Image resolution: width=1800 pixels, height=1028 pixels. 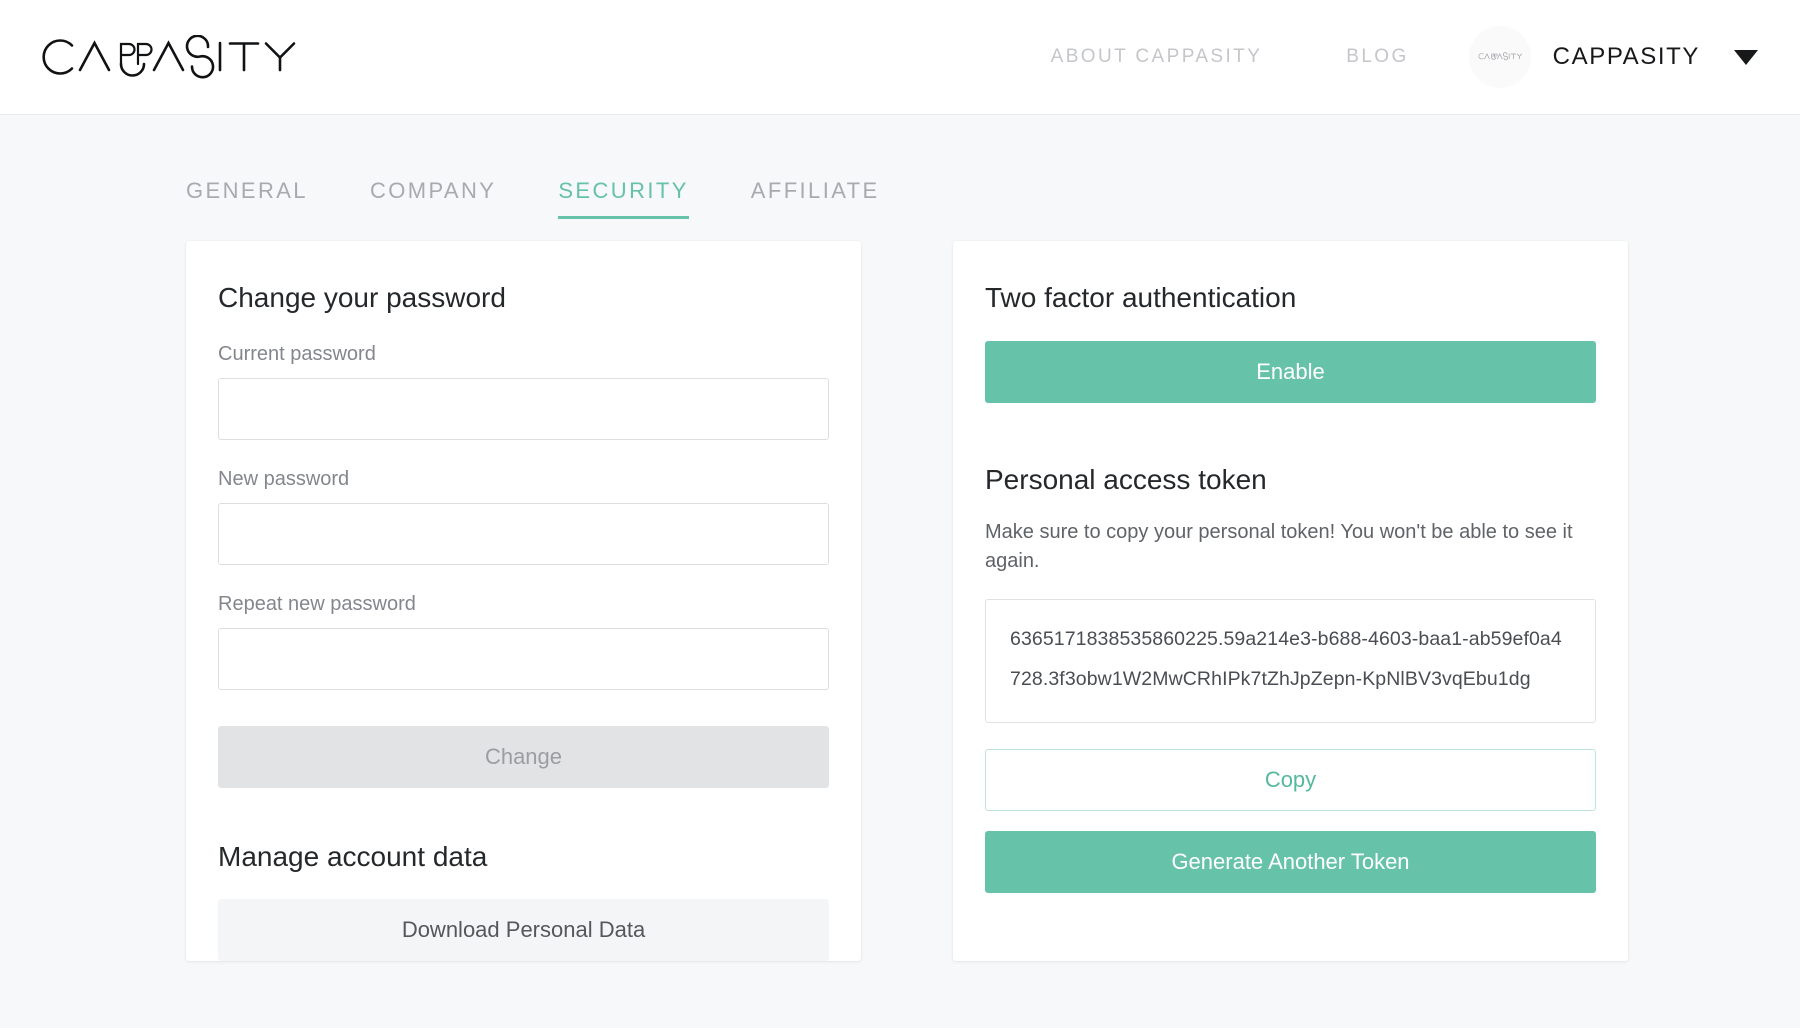 I want to click on download-personal-data-button: Download Personal Data, so click(x=523, y=930).